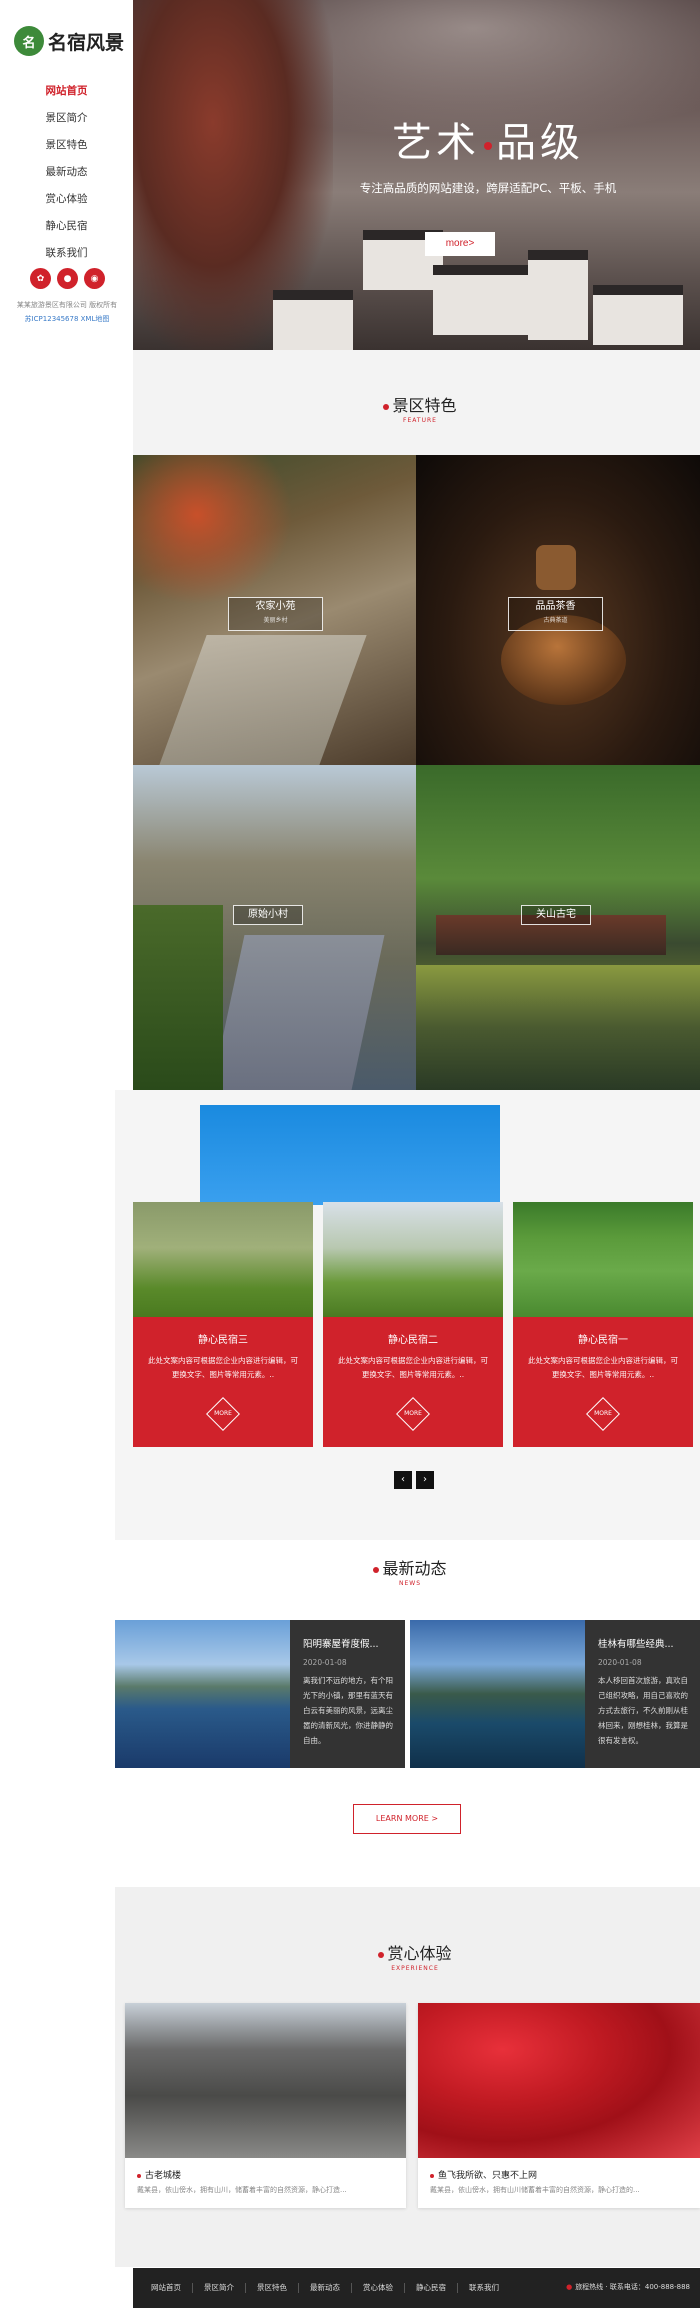 The image size is (700, 2308). I want to click on nav-item-contact: 联系我们, so click(66, 253).